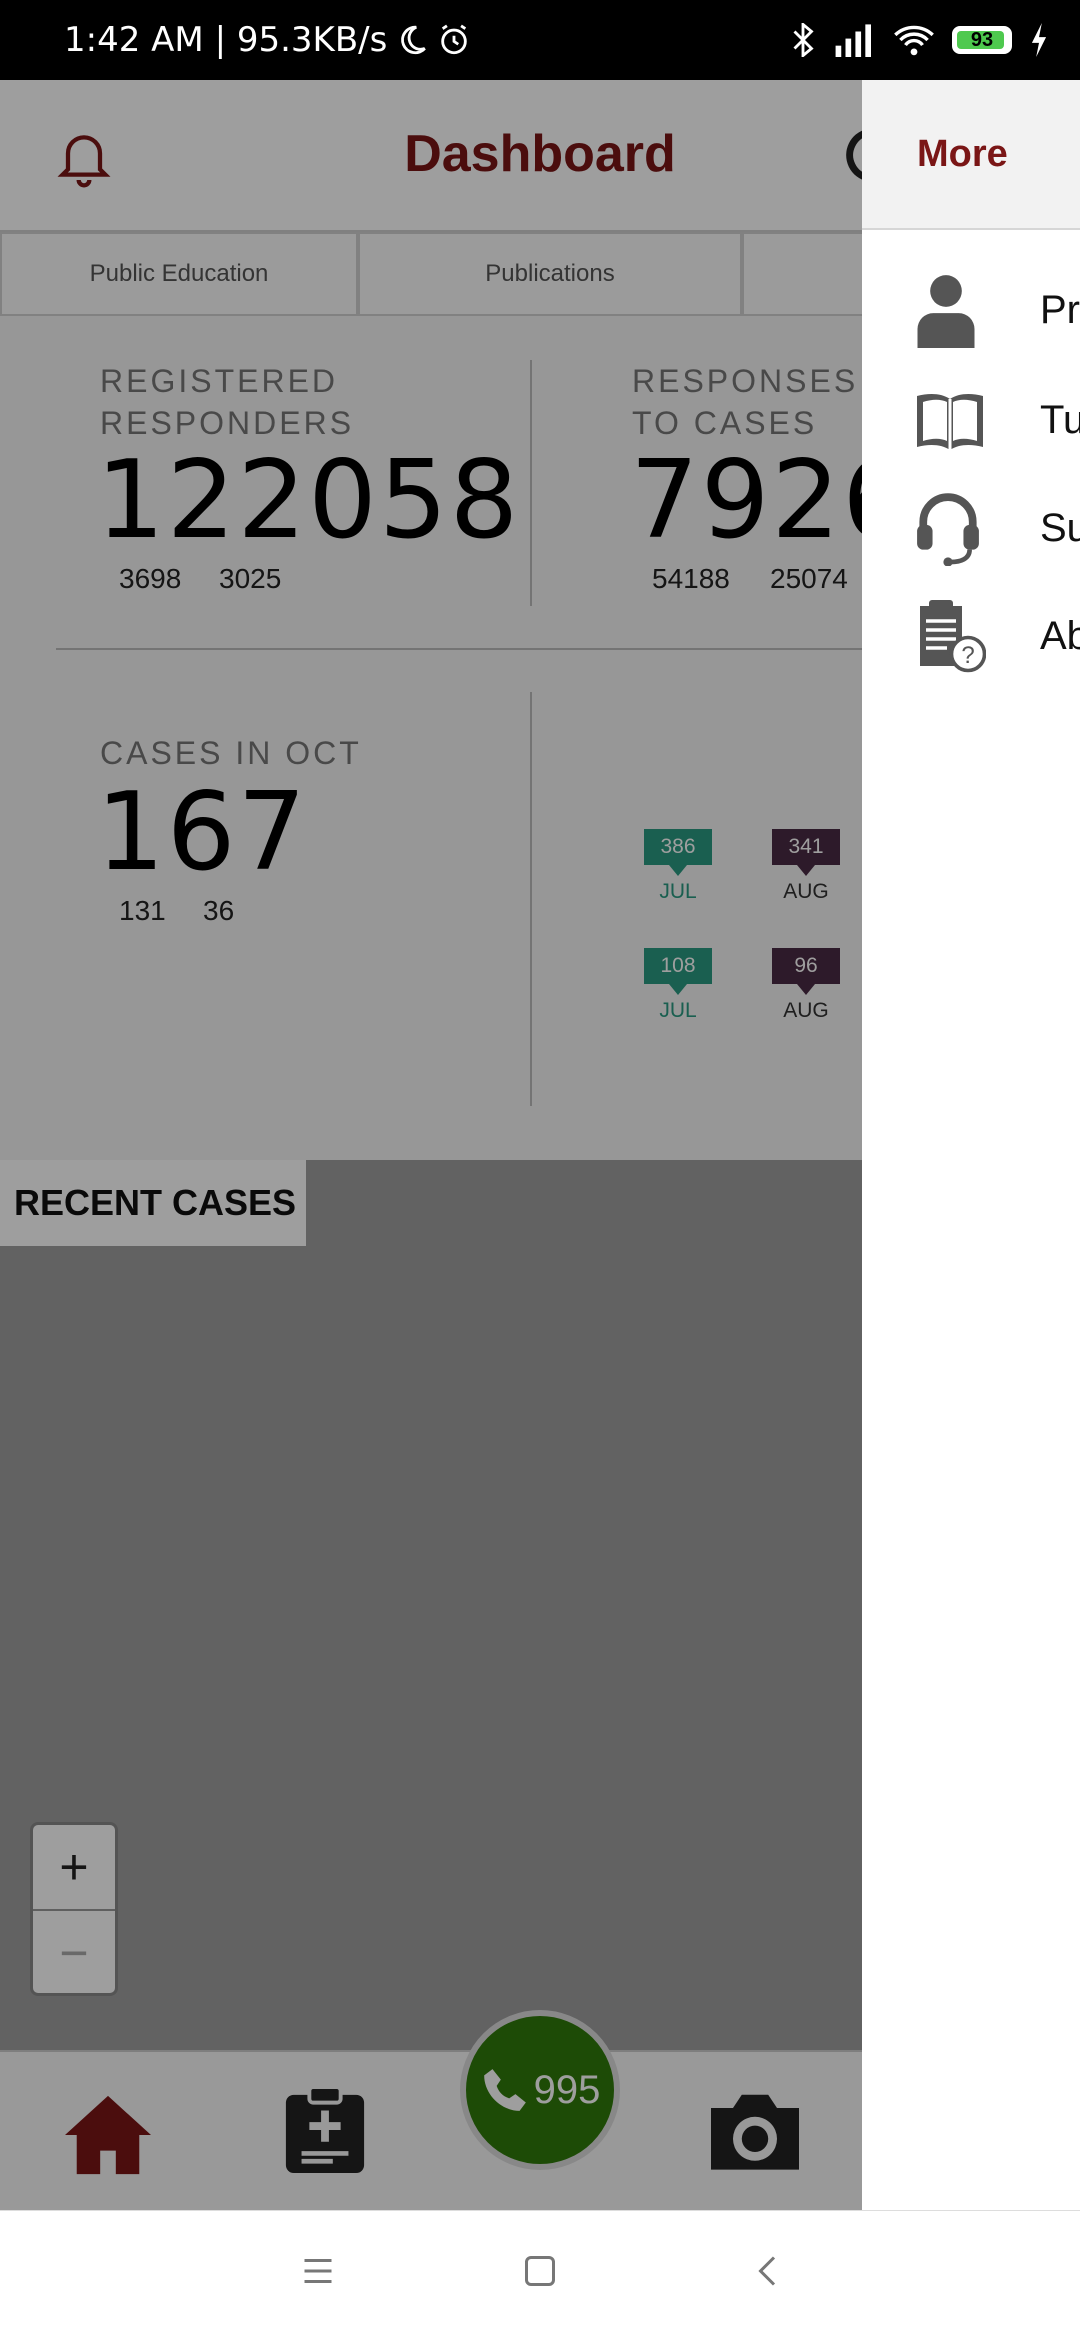  Describe the element at coordinates (948, 529) in the screenshot. I see `headset-icon` at that location.